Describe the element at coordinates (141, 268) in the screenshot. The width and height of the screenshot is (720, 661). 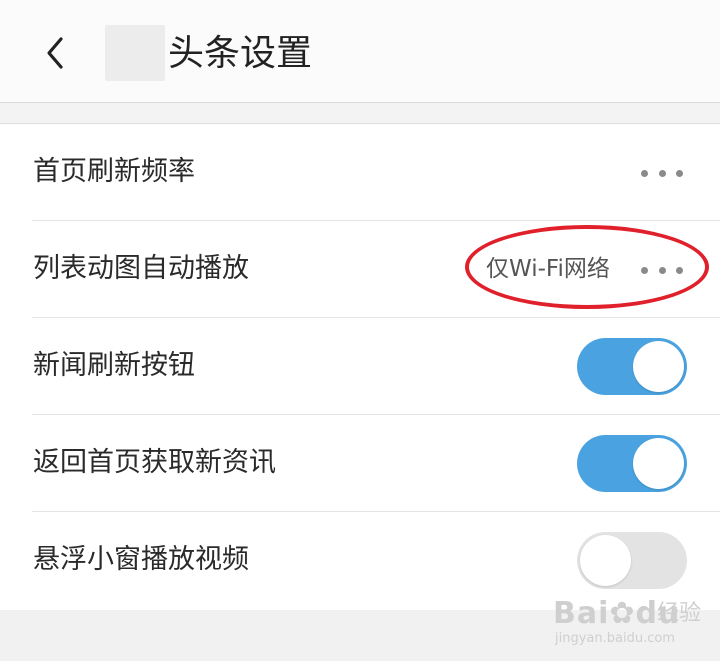
I see `setting-label: 列表动图自动播放` at that location.